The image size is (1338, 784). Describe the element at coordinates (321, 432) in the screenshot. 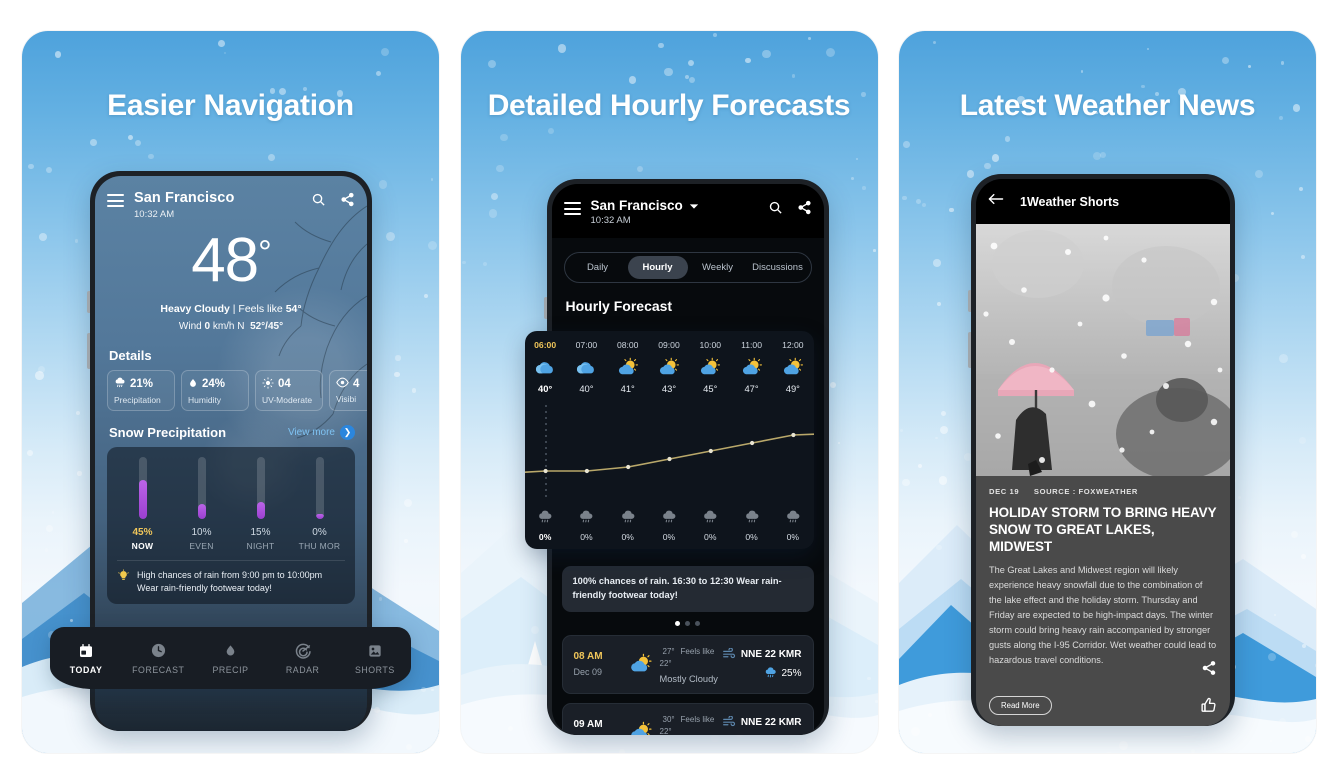

I see `view-more-button: View more ❯` at that location.